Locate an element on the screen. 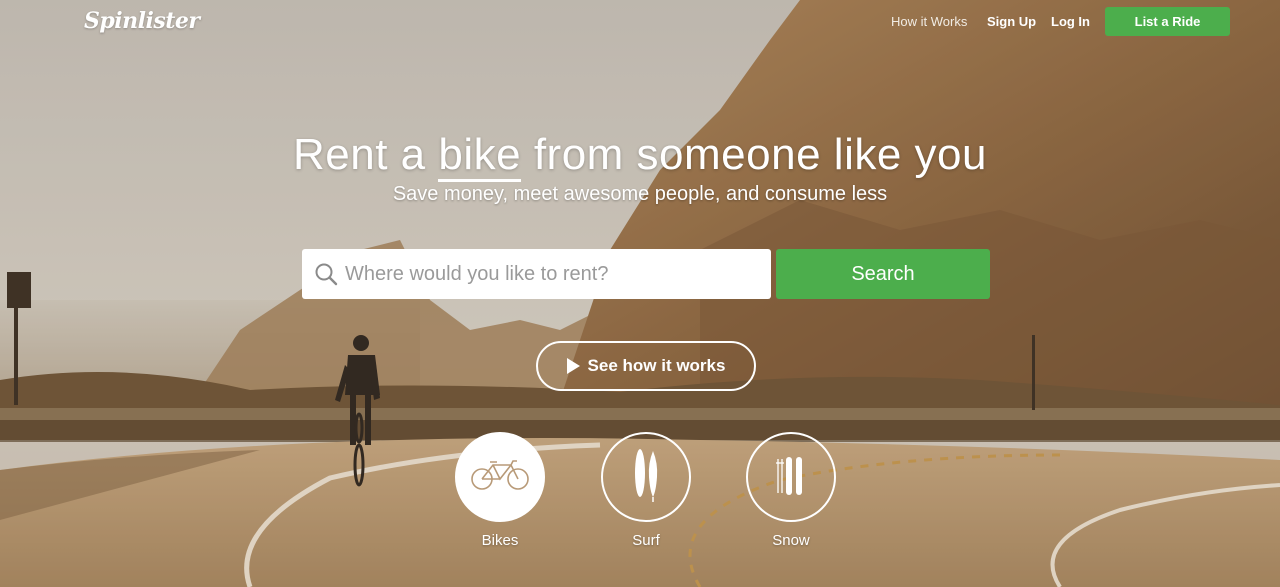 Image resolution: width=1280 pixels, height=587 pixels. nav-sign-up-link: Sign Up is located at coordinates (1011, 21).